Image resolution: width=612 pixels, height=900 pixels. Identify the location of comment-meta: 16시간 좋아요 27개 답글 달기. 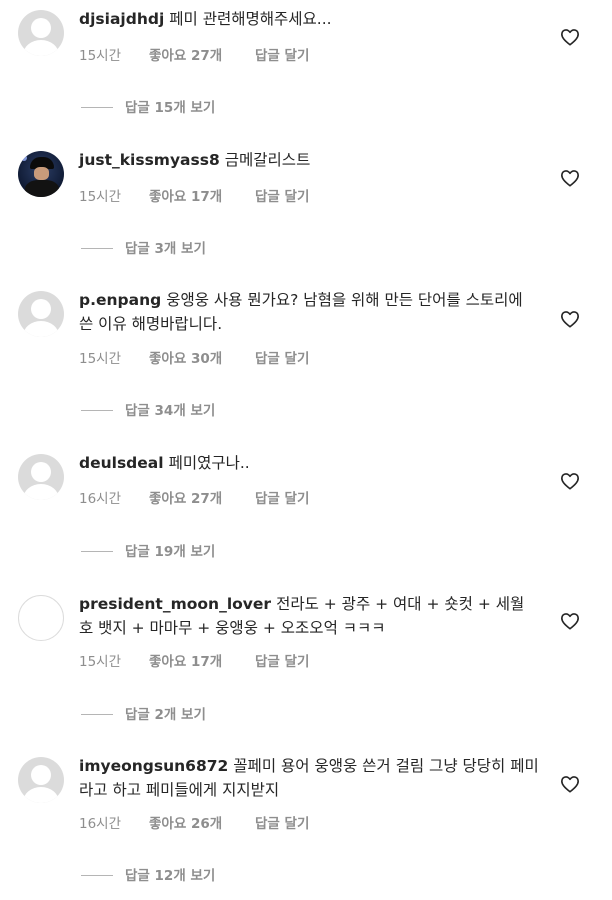
(194, 497).